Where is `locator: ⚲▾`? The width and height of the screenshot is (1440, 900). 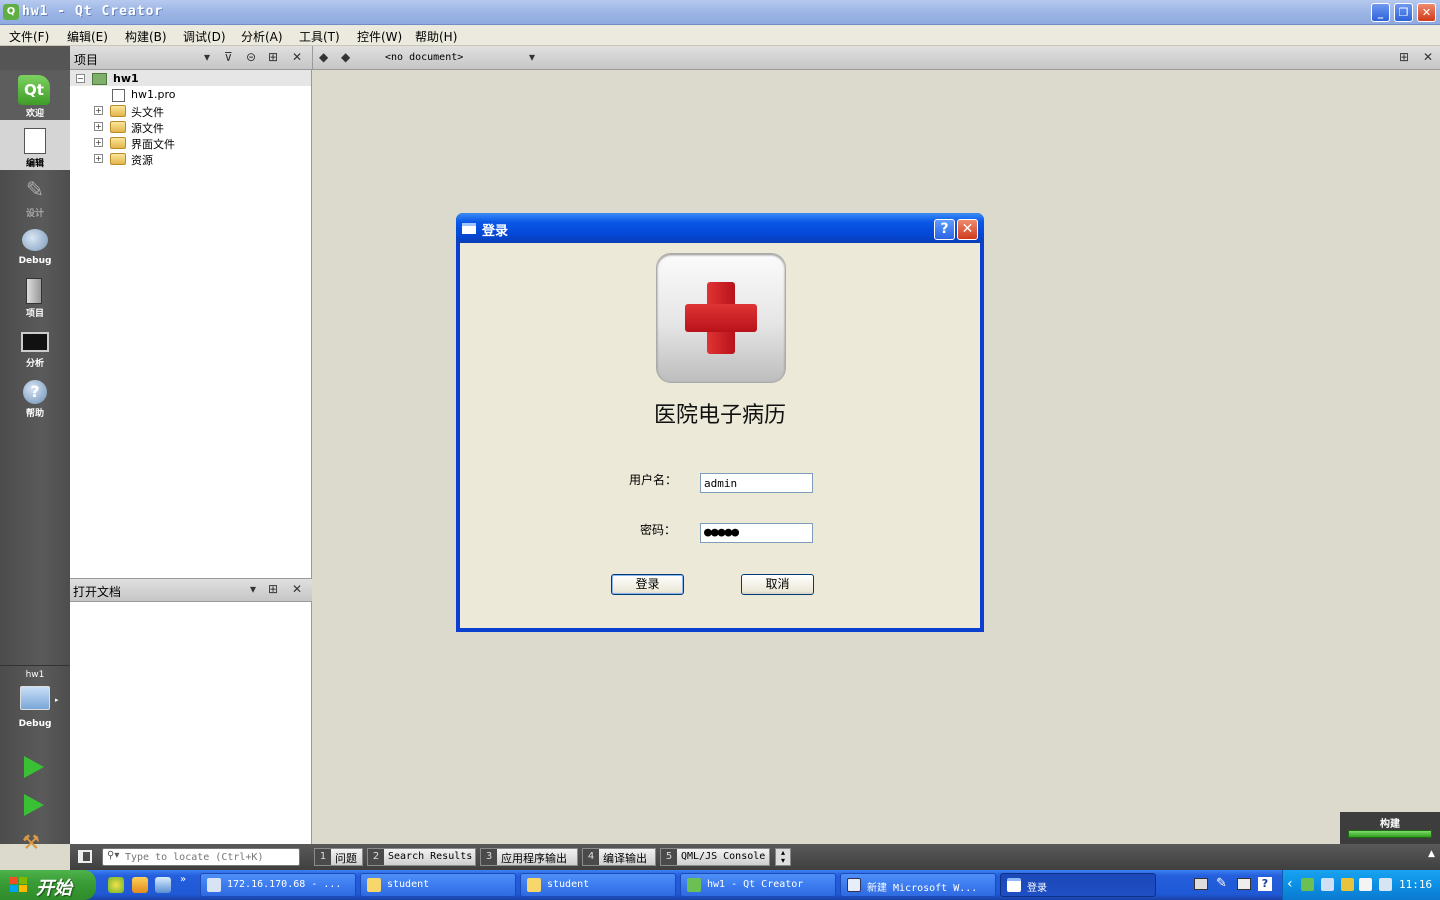
locator: ⚲▾ is located at coordinates (201, 857).